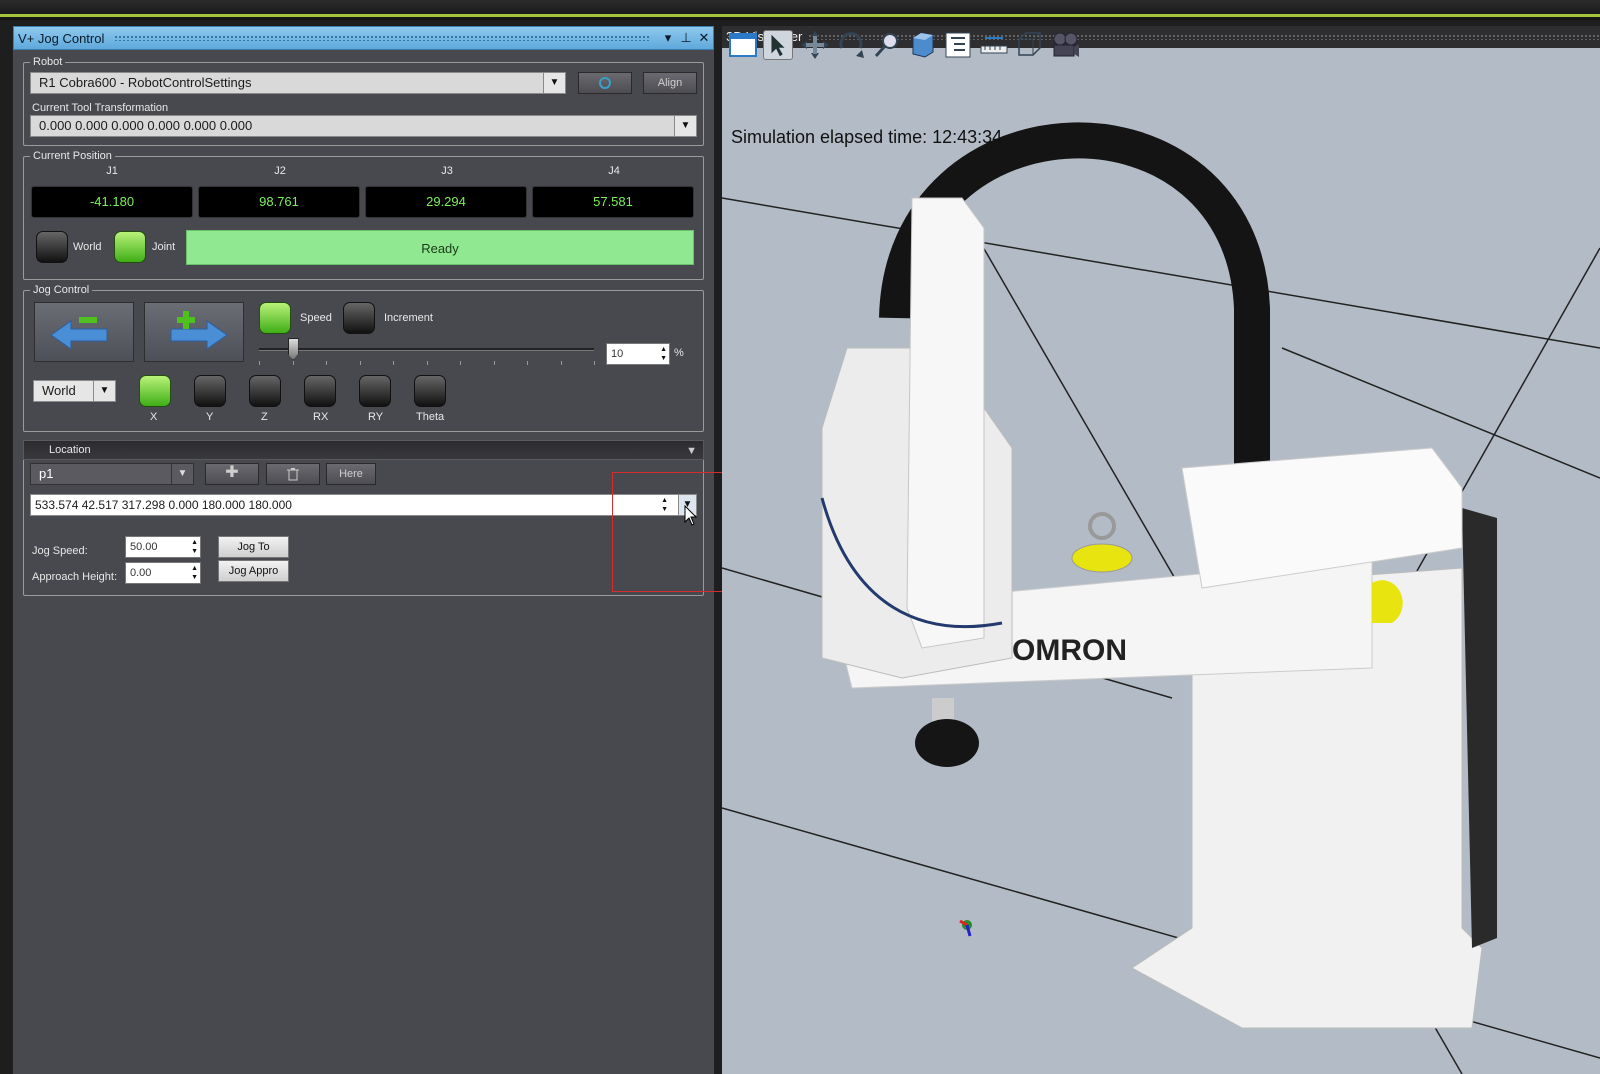 The image size is (1600, 1074). What do you see at coordinates (447, 171) in the screenshot?
I see `j3-label: J3` at bounding box center [447, 171].